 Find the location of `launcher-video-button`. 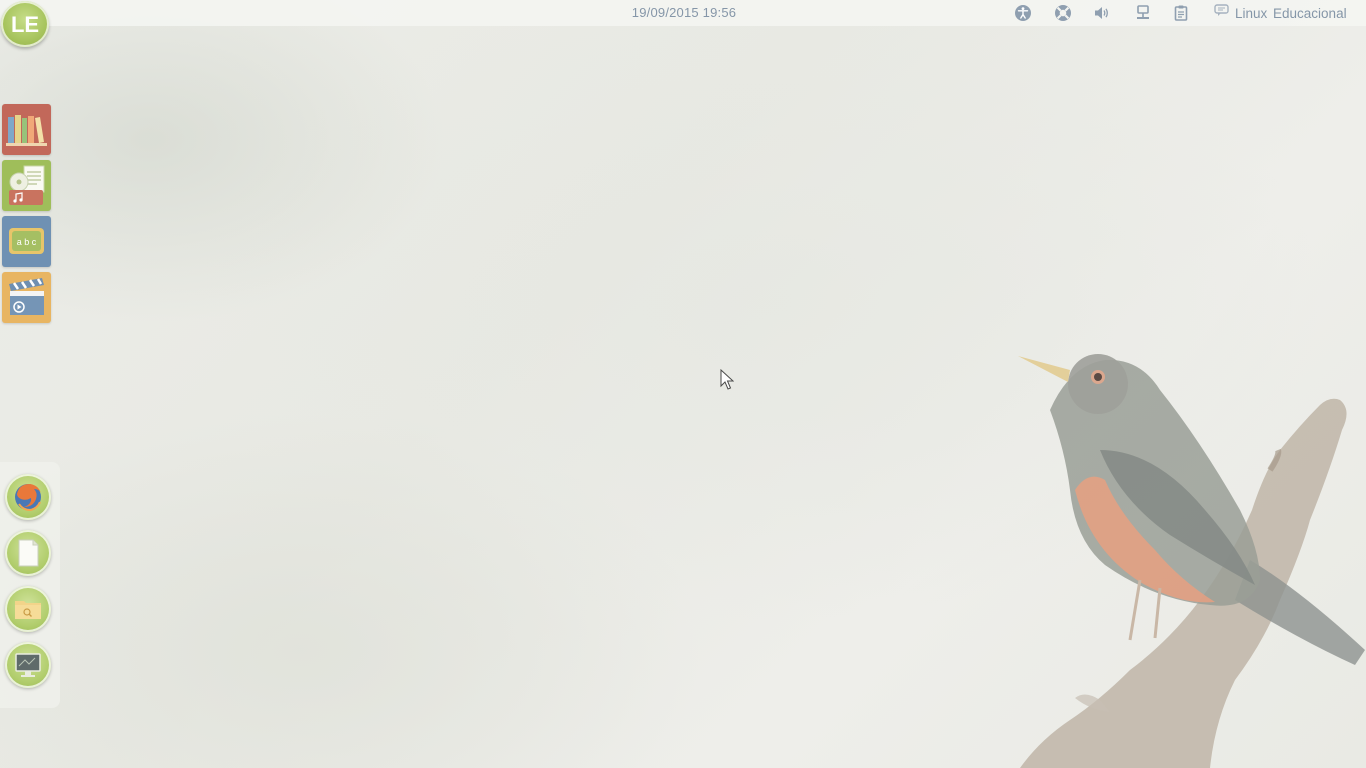

launcher-video-button is located at coordinates (26, 297).